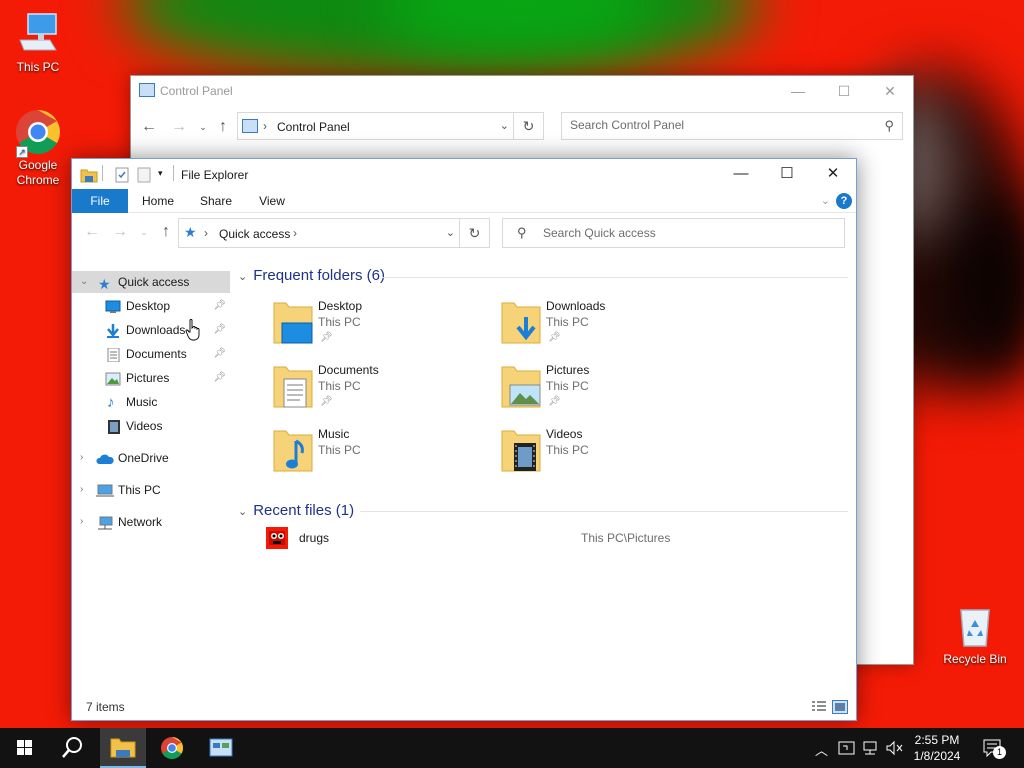  I want to click on tray-clock: 2:55 PM 1/8/2024, so click(937, 748).